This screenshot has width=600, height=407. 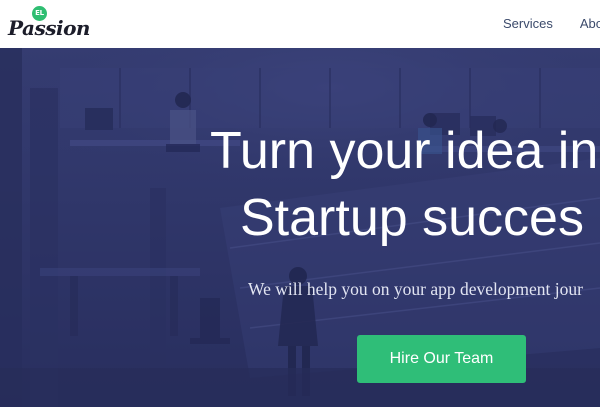 I want to click on site-header: EL Passion Services Abo, so click(x=300, y=24).